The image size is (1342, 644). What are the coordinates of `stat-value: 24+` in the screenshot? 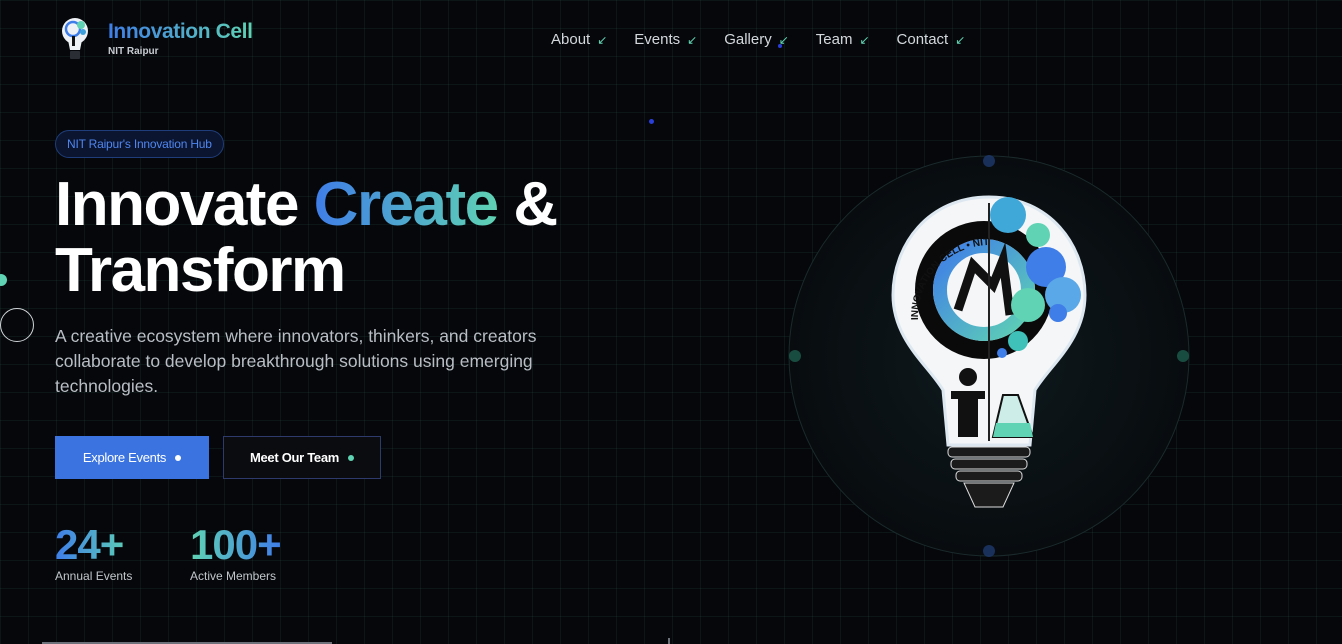 It's located at (93, 545).